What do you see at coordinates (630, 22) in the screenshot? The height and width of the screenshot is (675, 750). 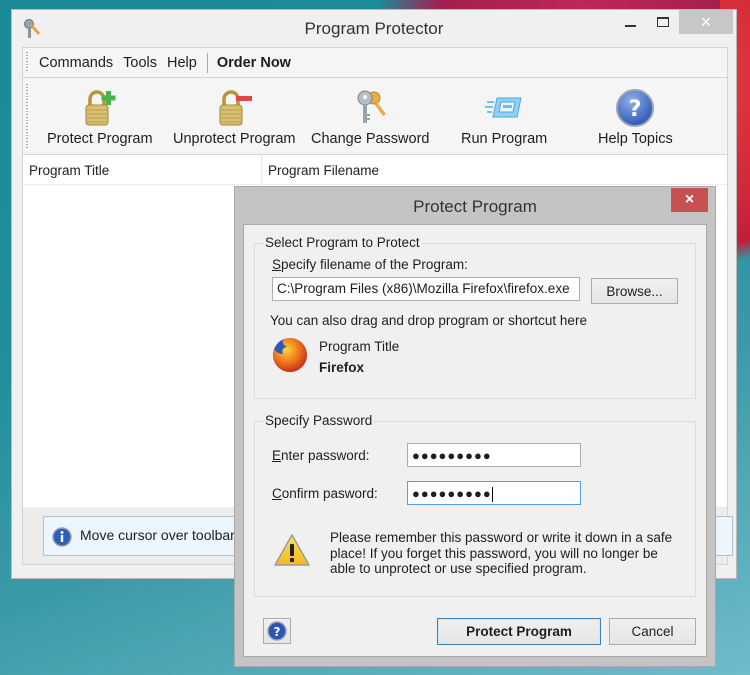 I see `minimize-button` at bounding box center [630, 22].